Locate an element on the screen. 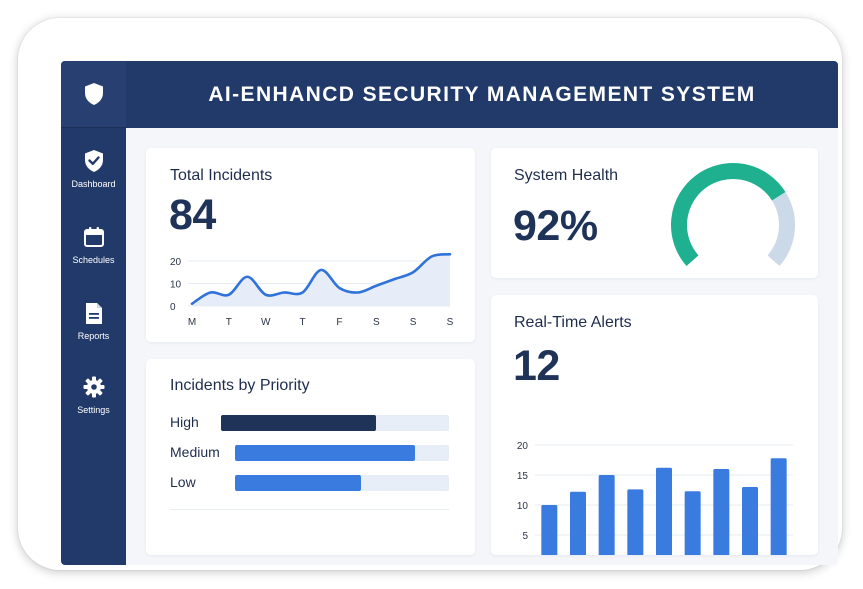  sidebar-item-settings: Settings is located at coordinates (93, 404).